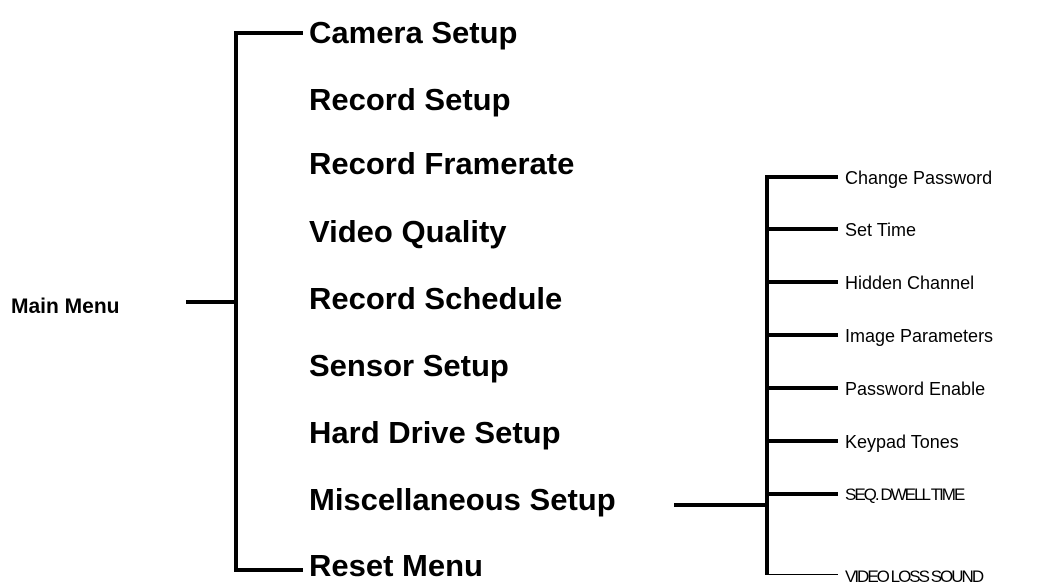  What do you see at coordinates (905, 494) in the screenshot?
I see `submenu-item-seq-dwell-time: SEQ. DWELL TIME` at bounding box center [905, 494].